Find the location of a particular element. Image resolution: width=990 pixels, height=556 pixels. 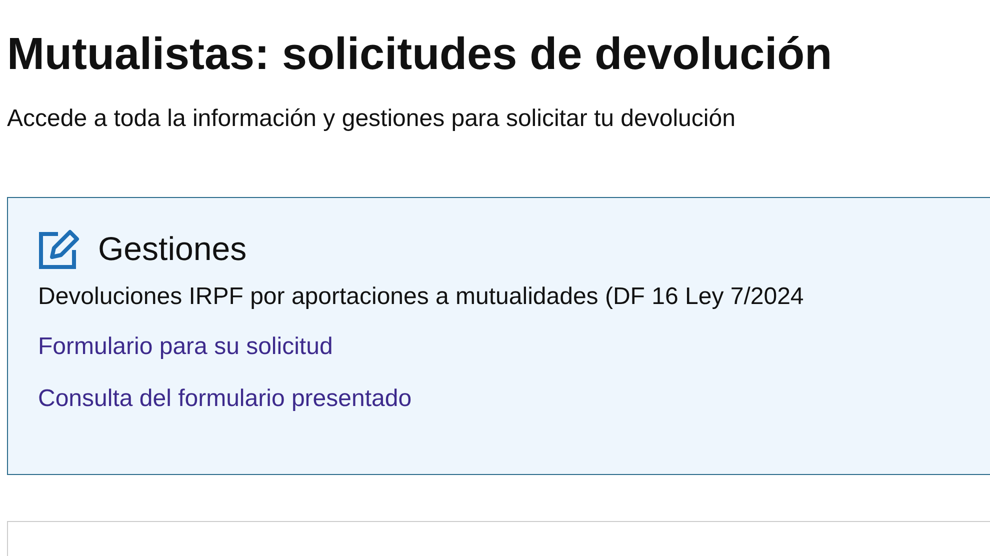

form-link: Formulario para su solicitud is located at coordinates (185, 347).